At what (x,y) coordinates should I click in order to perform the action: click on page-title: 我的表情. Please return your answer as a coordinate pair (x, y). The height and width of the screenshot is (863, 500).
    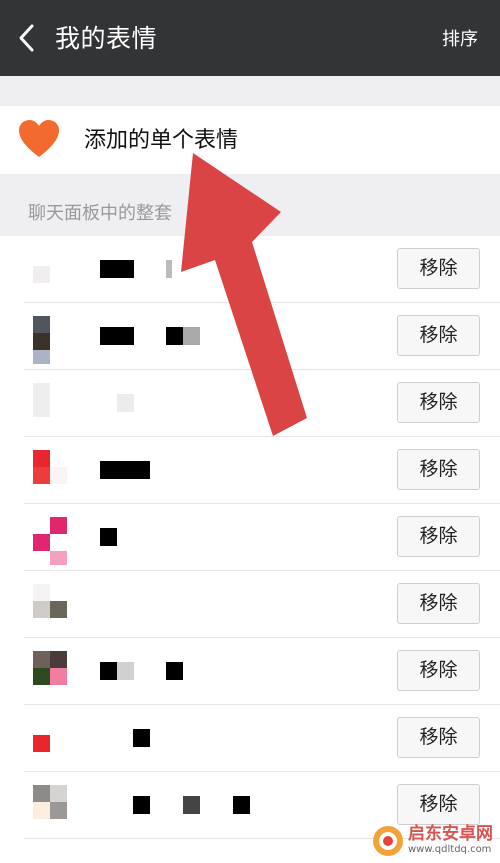
    Looking at the image, I should click on (106, 38).